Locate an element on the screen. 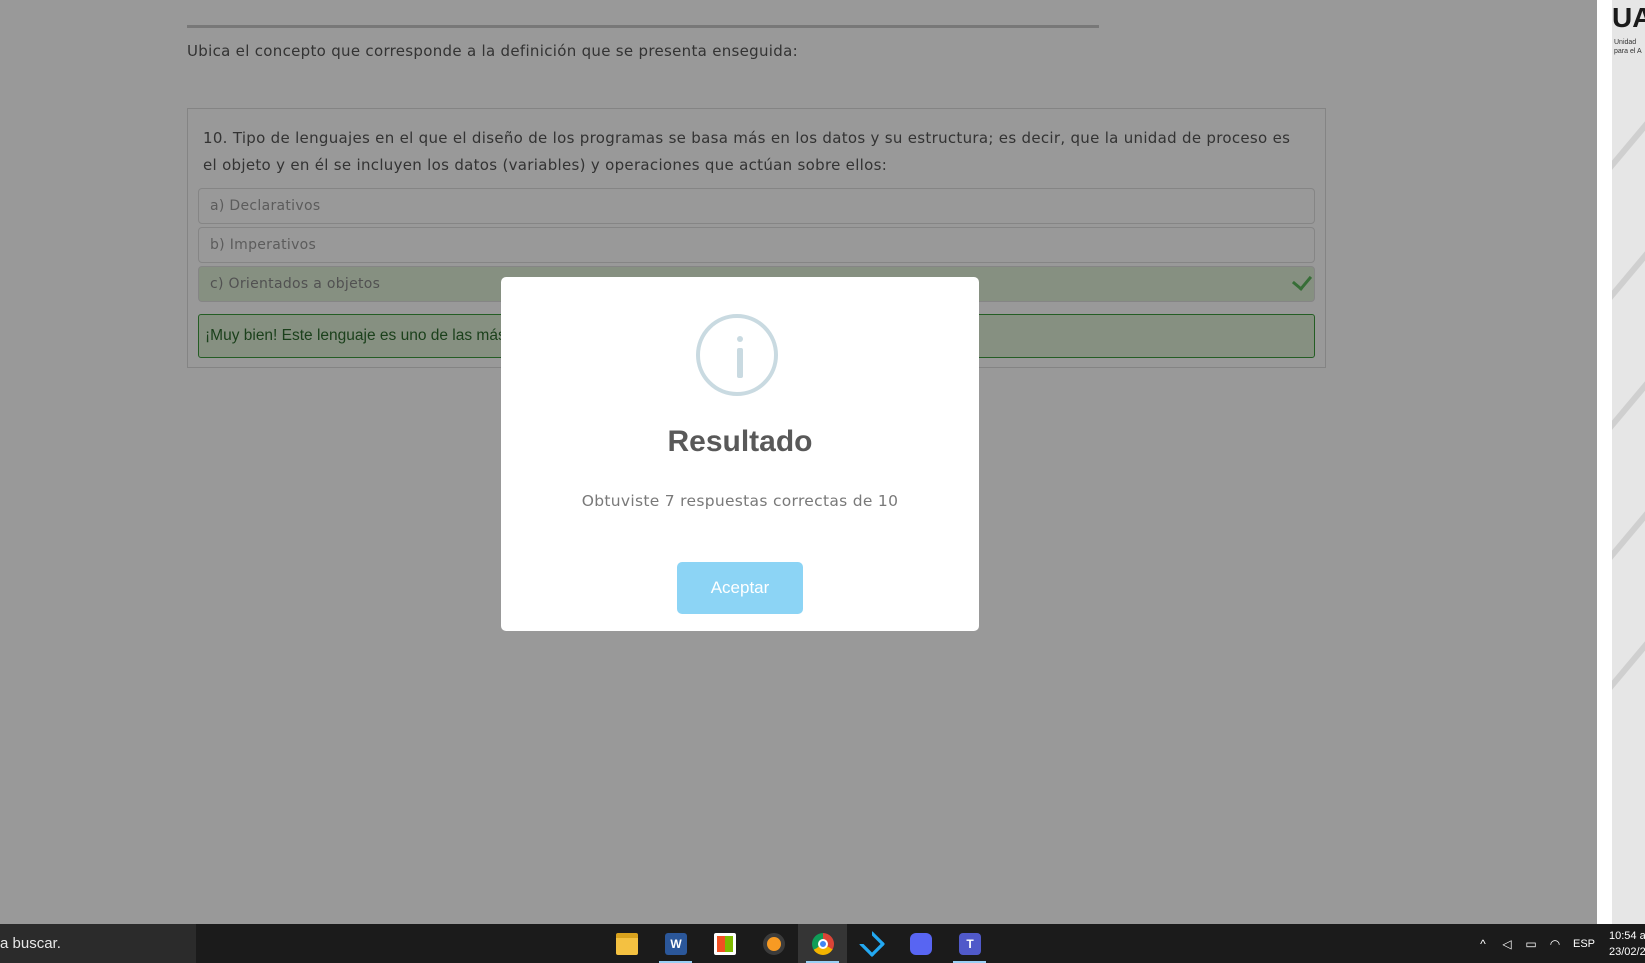 Image resolution: width=1645 pixels, height=963 pixels. taskbar-chrome is located at coordinates (822, 943).